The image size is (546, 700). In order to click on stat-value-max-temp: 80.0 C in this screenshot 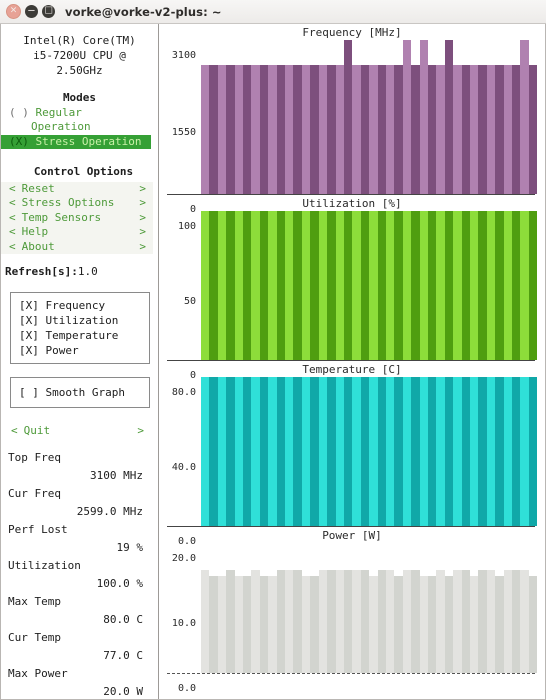, I will do `click(123, 619)`.